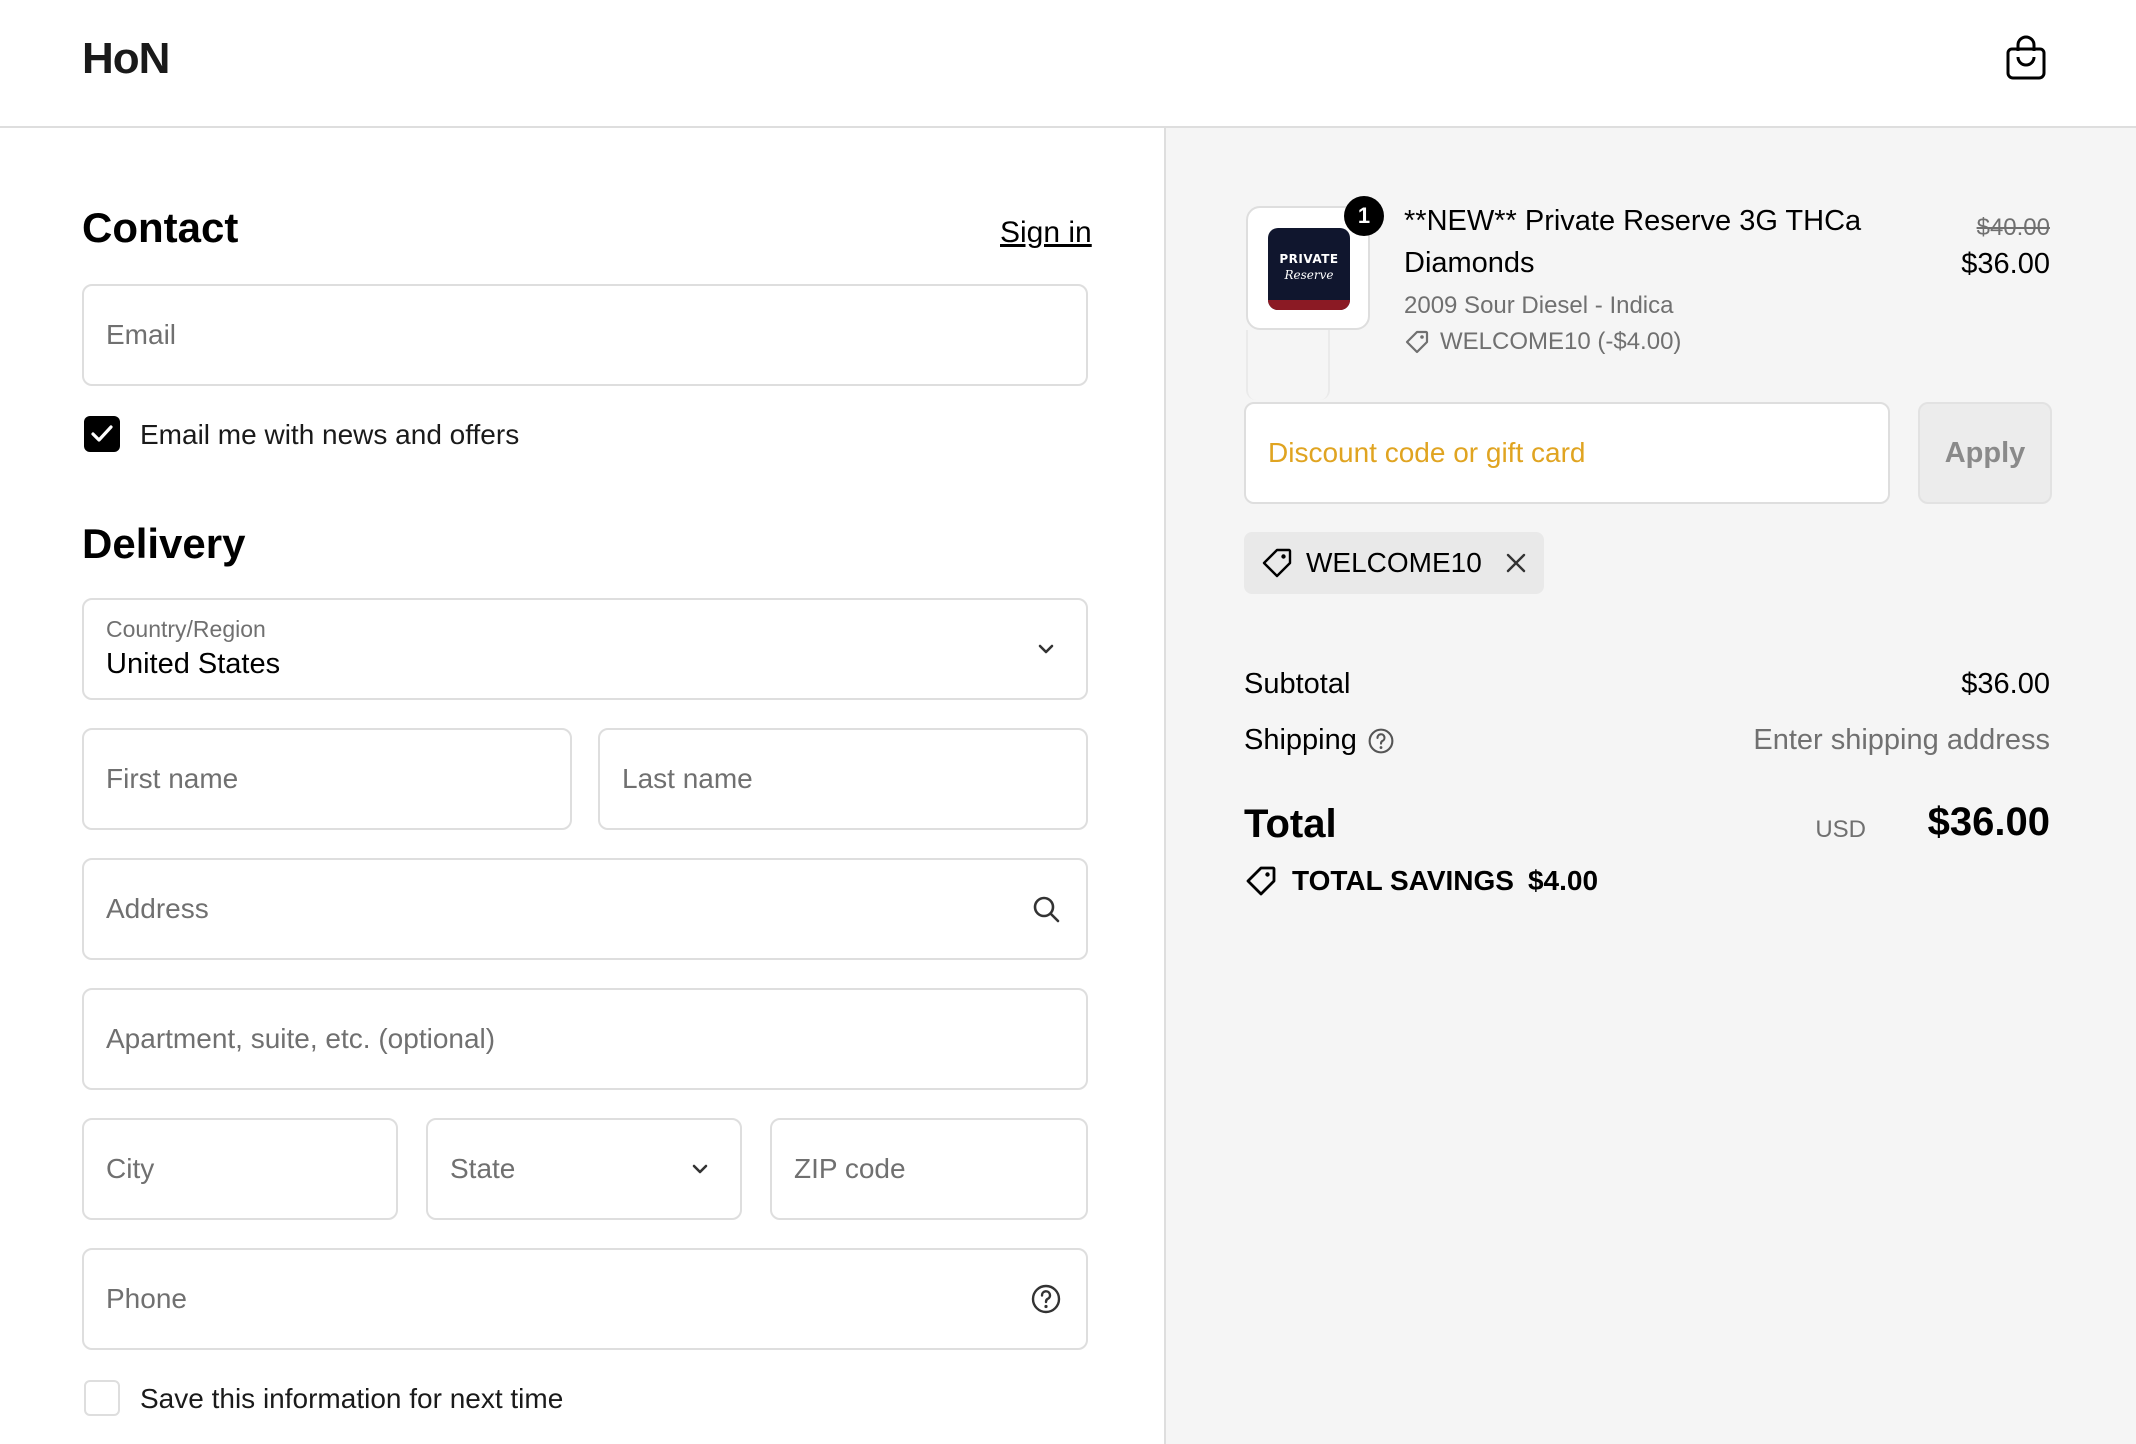  Describe the element at coordinates (130, 1168) in the screenshot. I see `city-placeholder: City` at that location.